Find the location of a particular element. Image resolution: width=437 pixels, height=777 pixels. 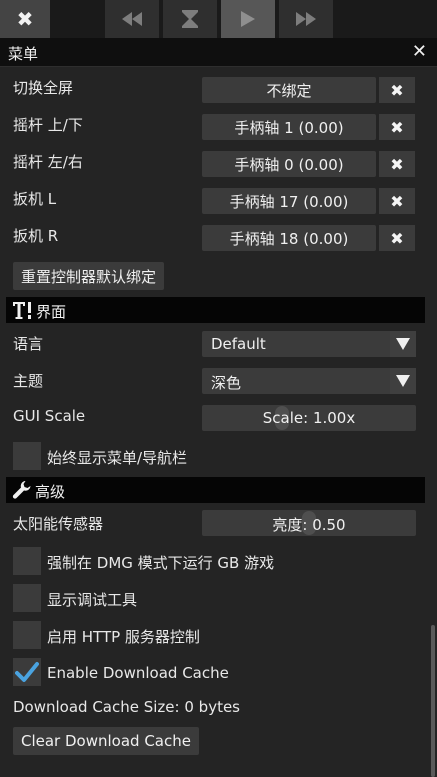

top-toolbar: ✖ is located at coordinates (218, 19).